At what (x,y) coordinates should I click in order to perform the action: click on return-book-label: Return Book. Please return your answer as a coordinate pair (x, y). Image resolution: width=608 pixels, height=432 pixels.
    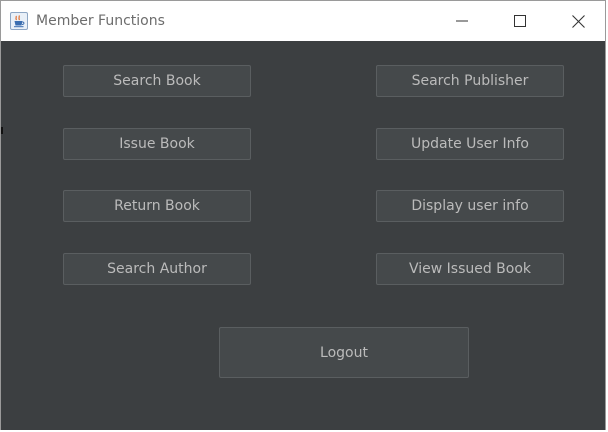
    Looking at the image, I should click on (157, 206).